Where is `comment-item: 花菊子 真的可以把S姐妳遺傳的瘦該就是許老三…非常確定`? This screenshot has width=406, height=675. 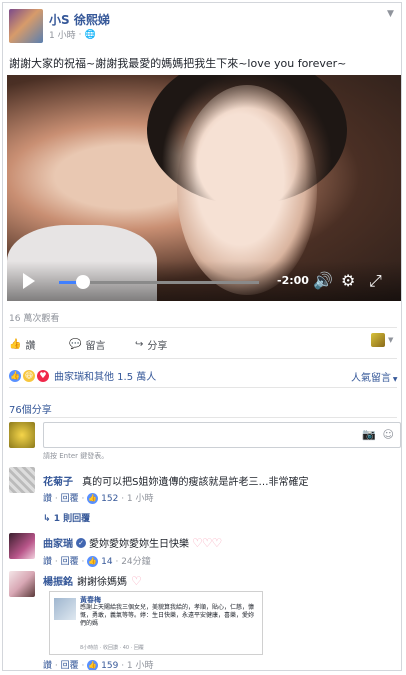
comment-item: 花菊子 真的可以把S姐妳遺傳的瘦該就是許老三…非常確定 is located at coordinates (221, 479).